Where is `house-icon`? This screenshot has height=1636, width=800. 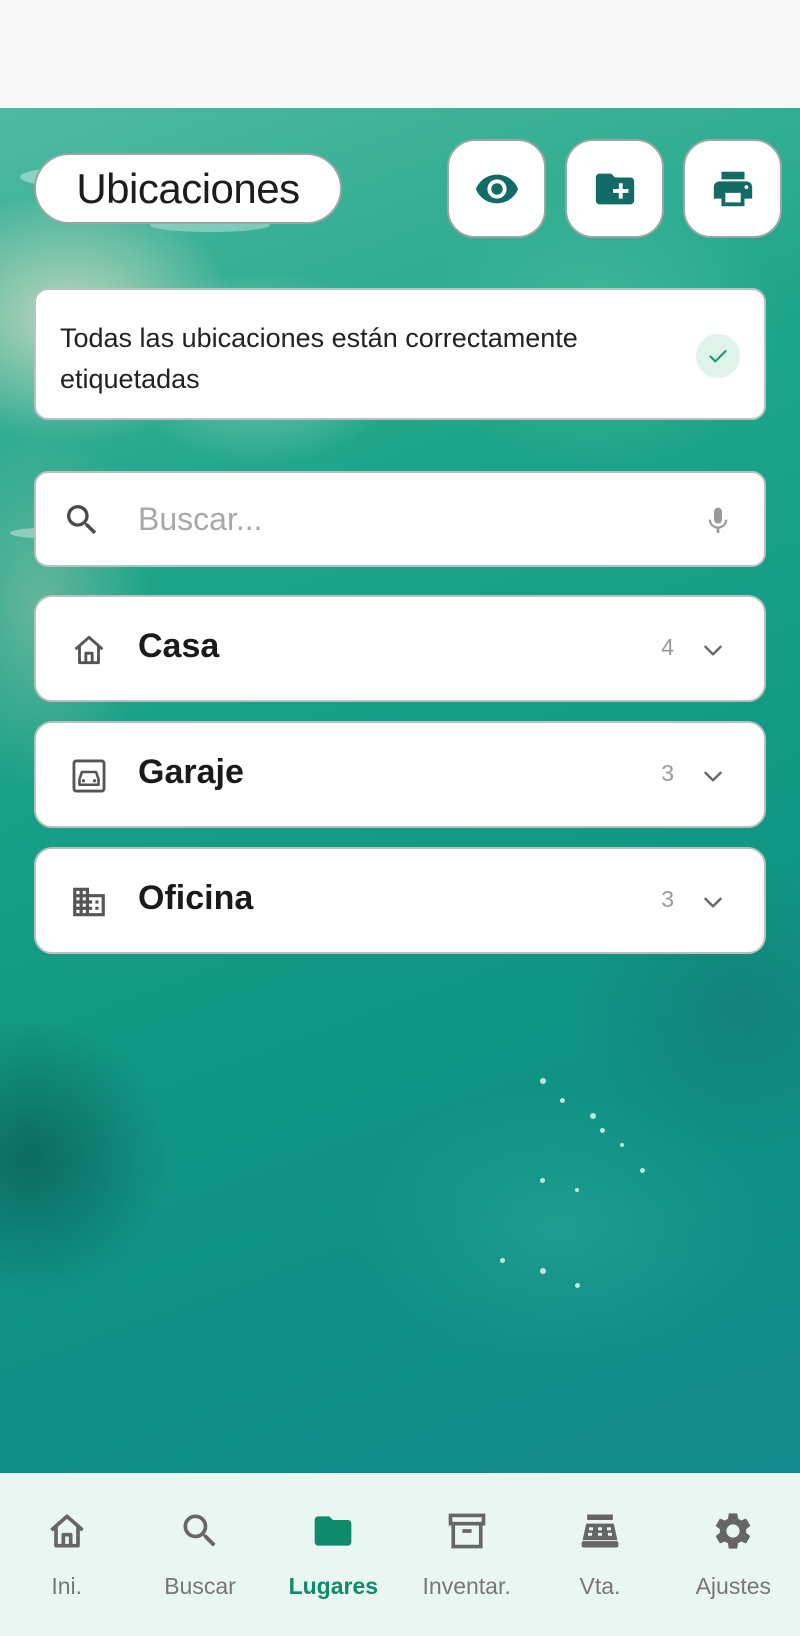 house-icon is located at coordinates (89, 650).